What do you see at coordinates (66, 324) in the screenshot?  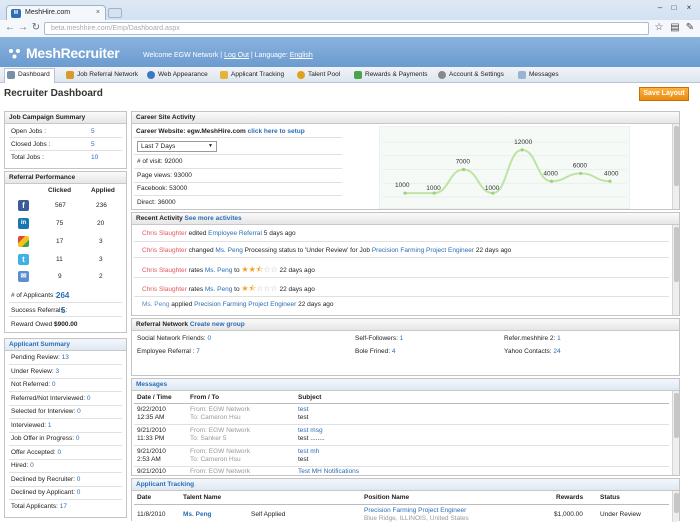 I see `reward-owed-value: $900.00` at bounding box center [66, 324].